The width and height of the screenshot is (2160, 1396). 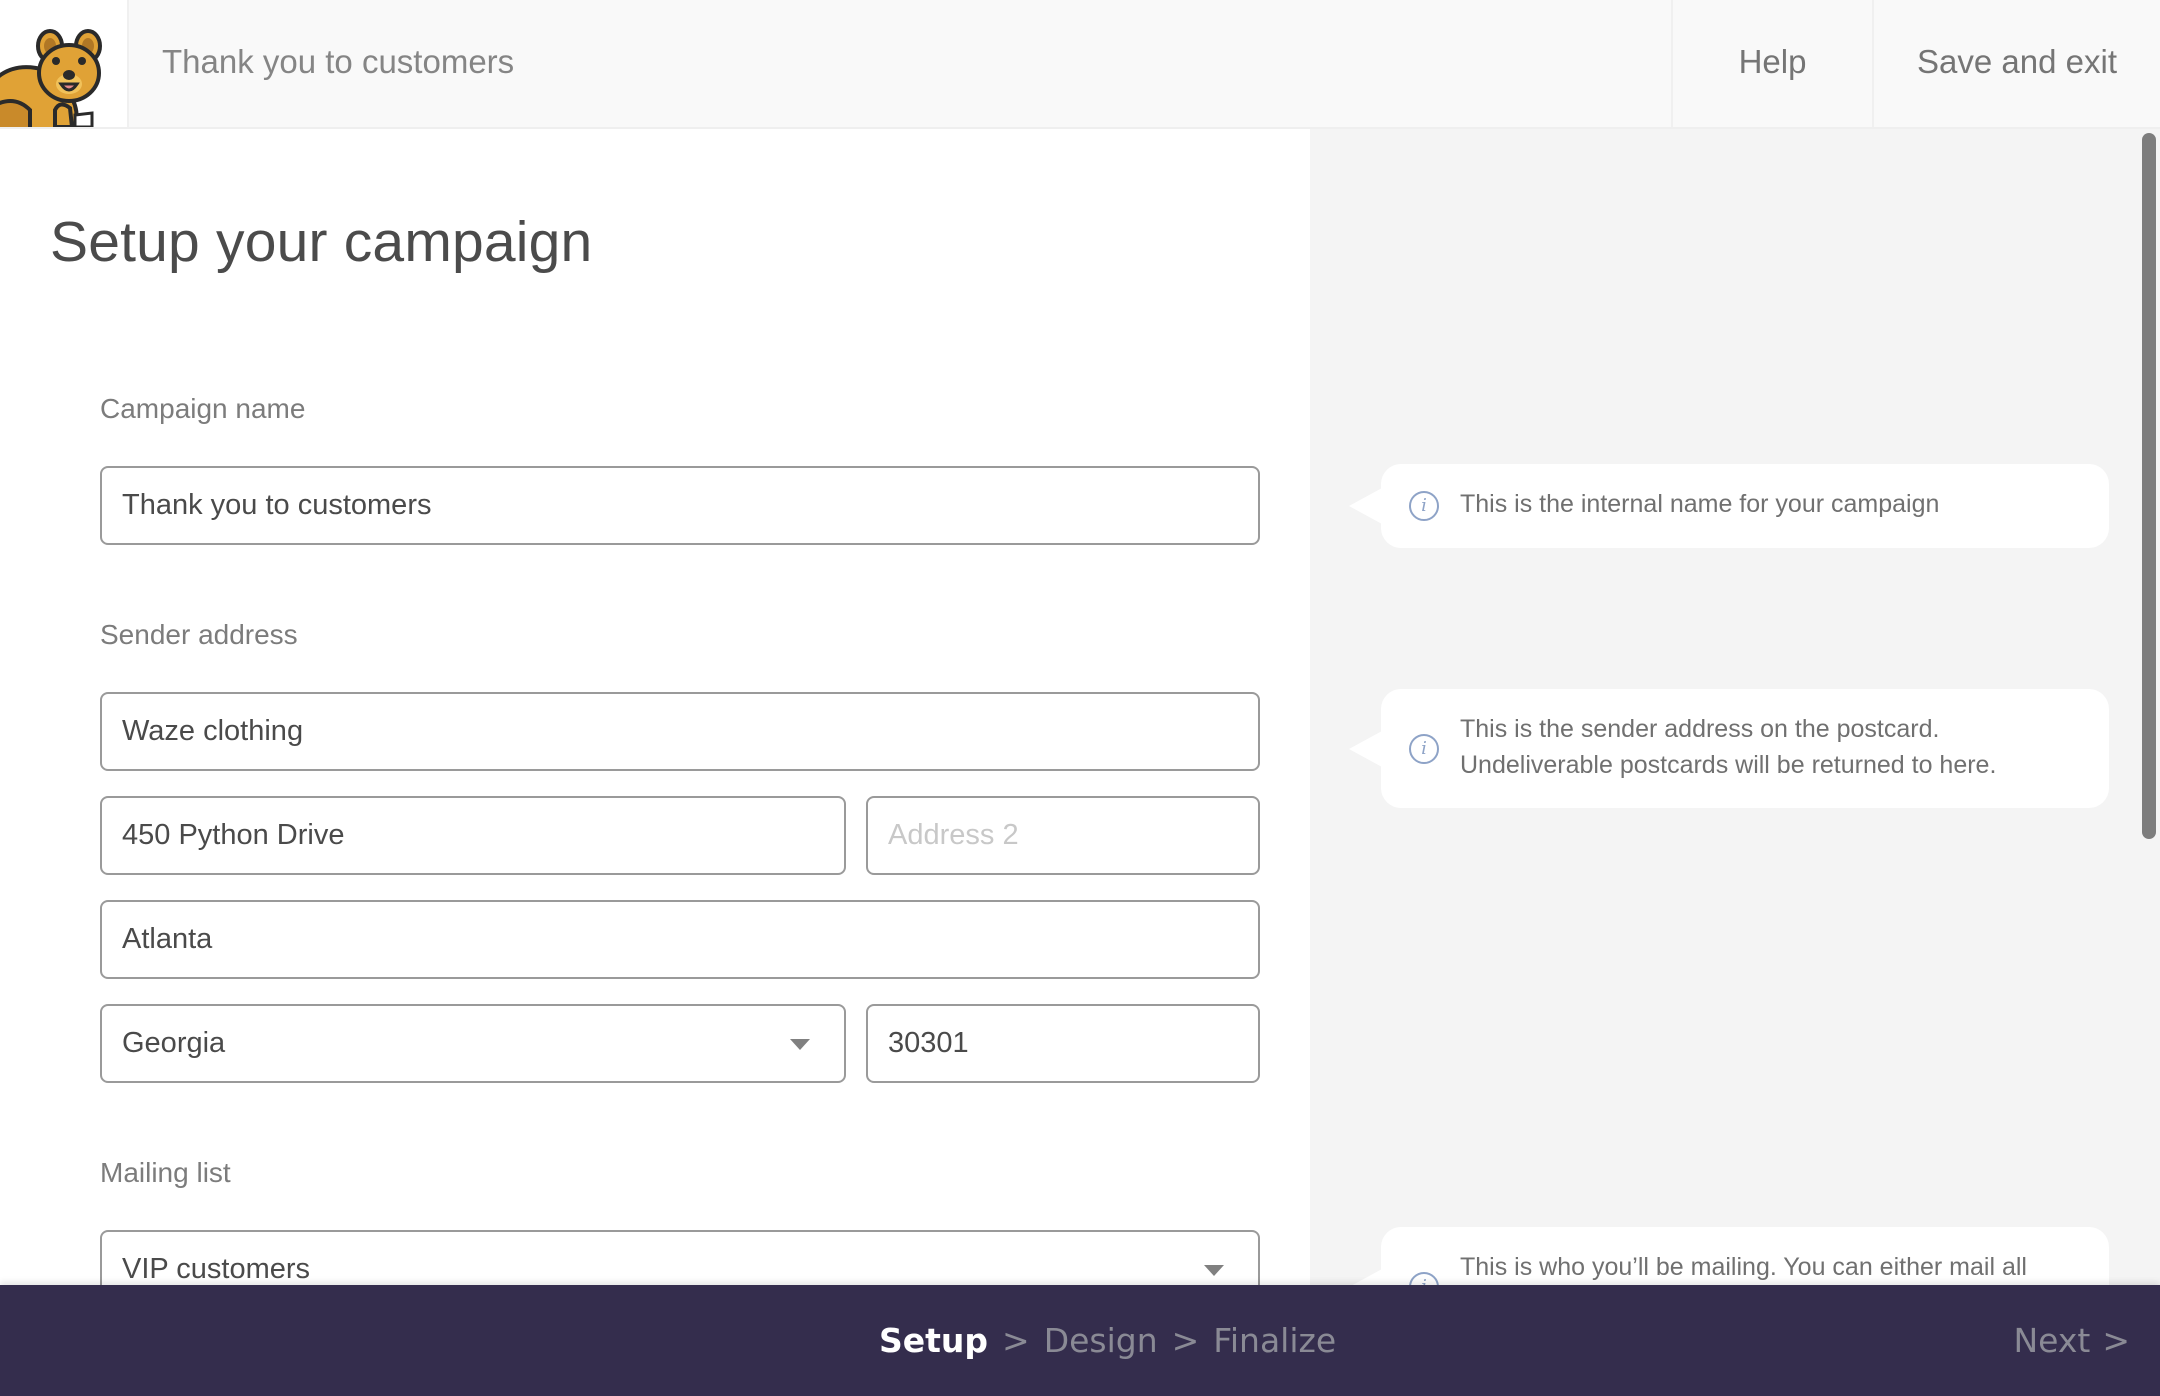 What do you see at coordinates (2149, 486) in the screenshot?
I see `scrollbar-thumb` at bounding box center [2149, 486].